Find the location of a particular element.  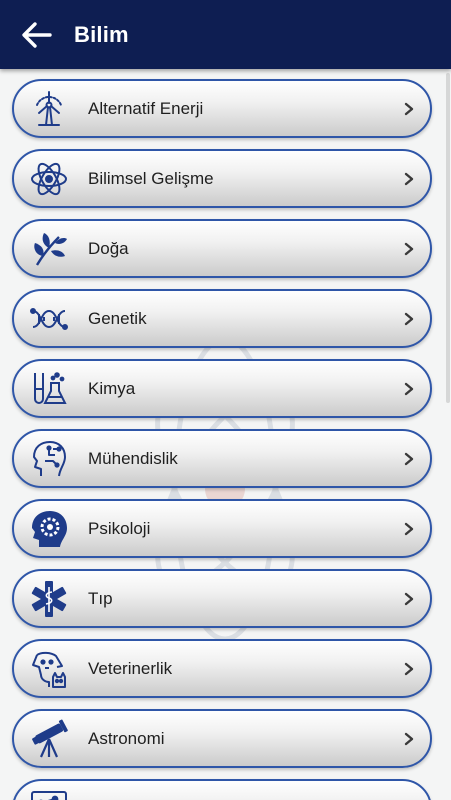

arrow-left-icon is located at coordinates (37, 34).